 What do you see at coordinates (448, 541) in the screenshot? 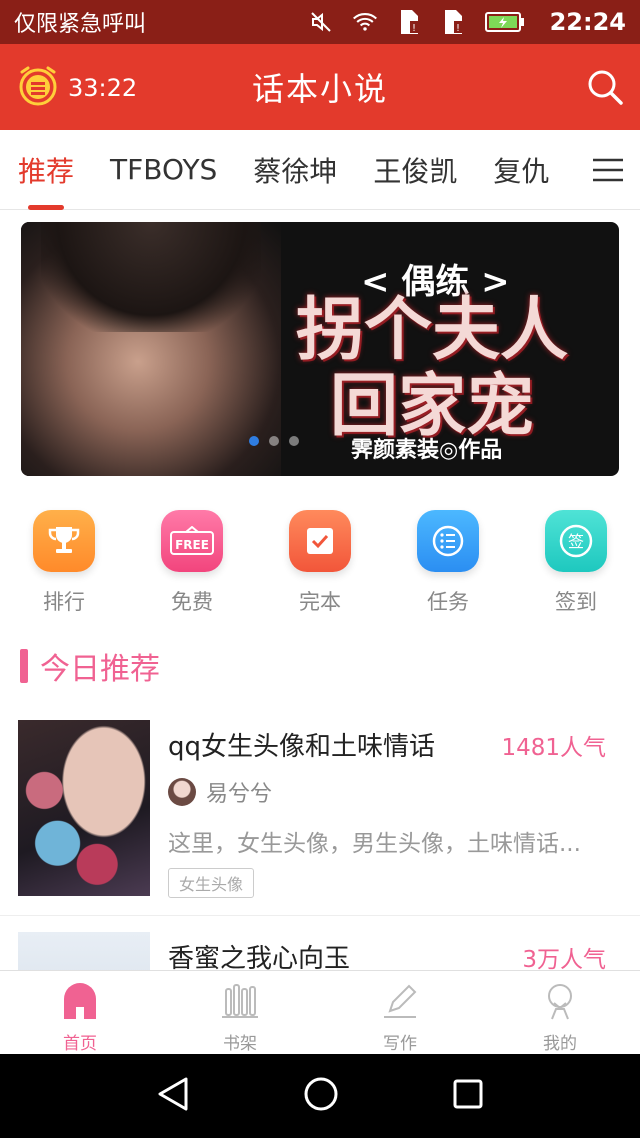
I see `task-list-icon` at bounding box center [448, 541].